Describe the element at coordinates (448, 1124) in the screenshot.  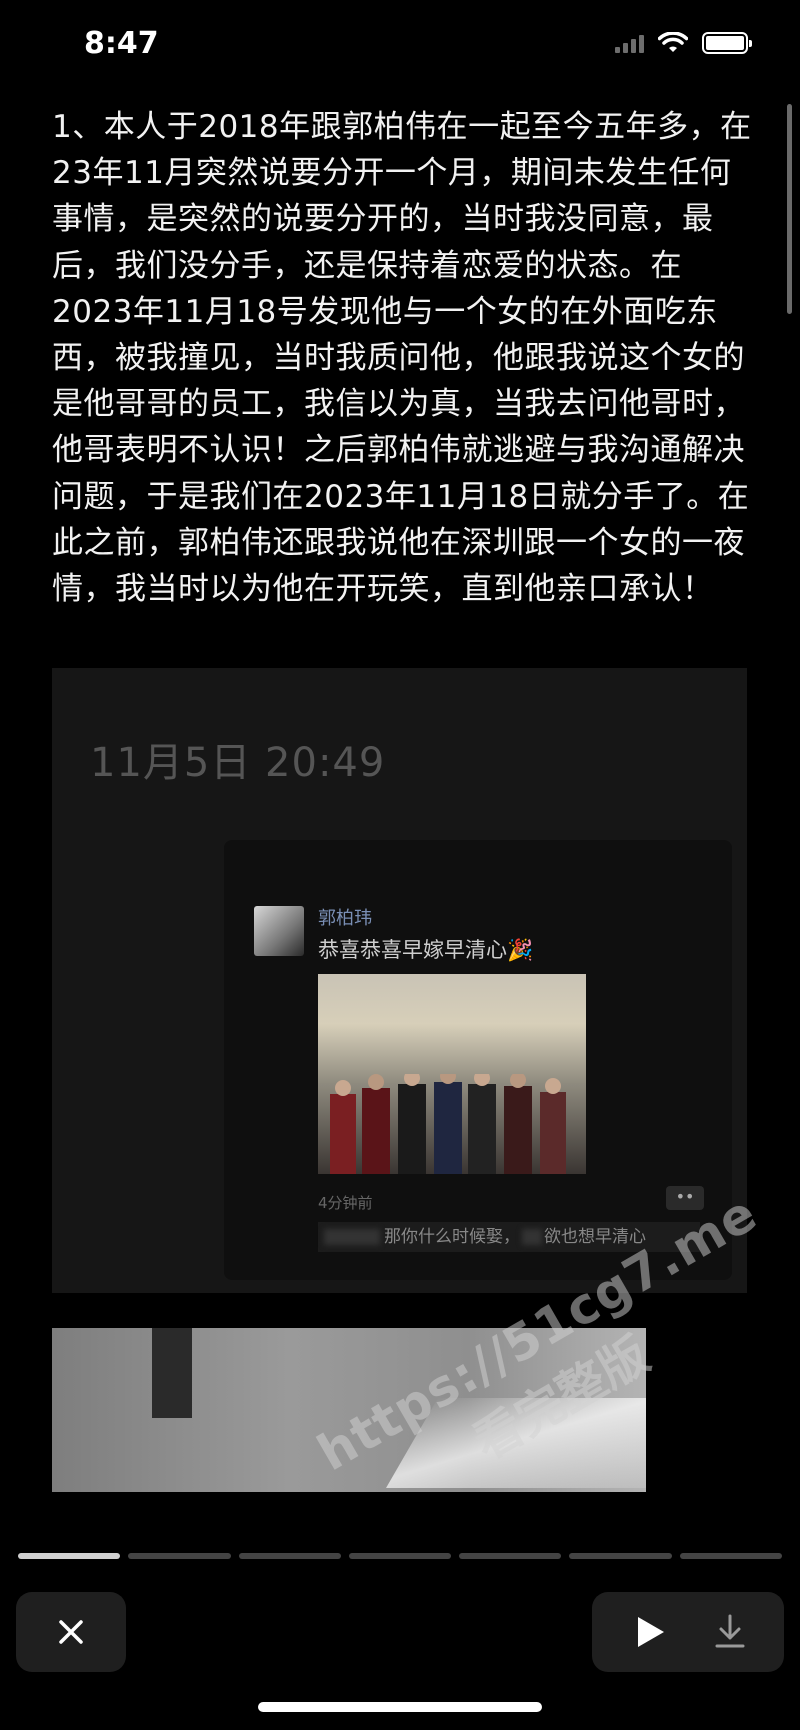
I see `photo-people-figures` at that location.